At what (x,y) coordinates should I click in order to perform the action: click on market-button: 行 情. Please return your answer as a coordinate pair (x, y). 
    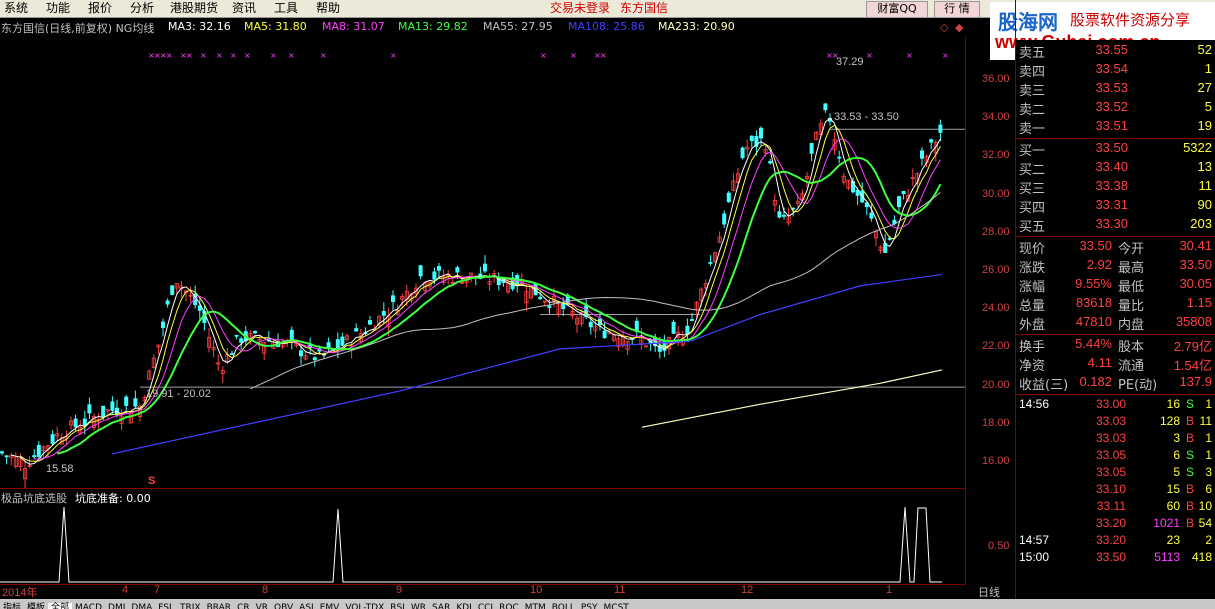
    Looking at the image, I should click on (957, 9).